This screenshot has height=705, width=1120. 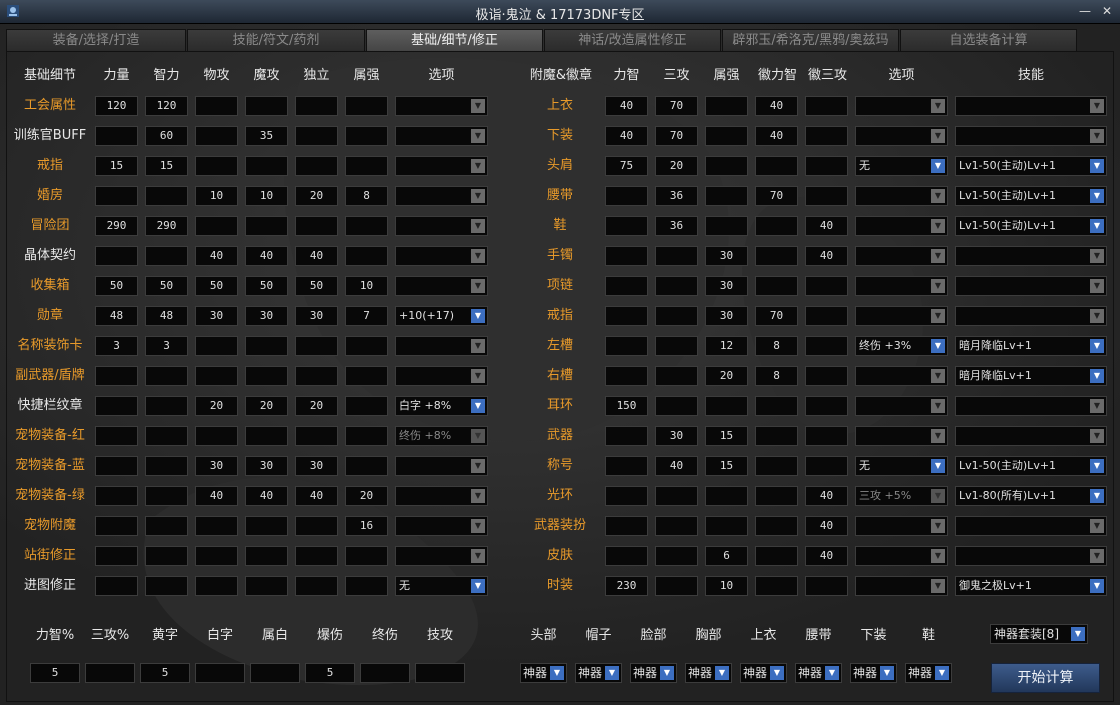 I want to click on right-row-field: 8, so click(x=776, y=376).